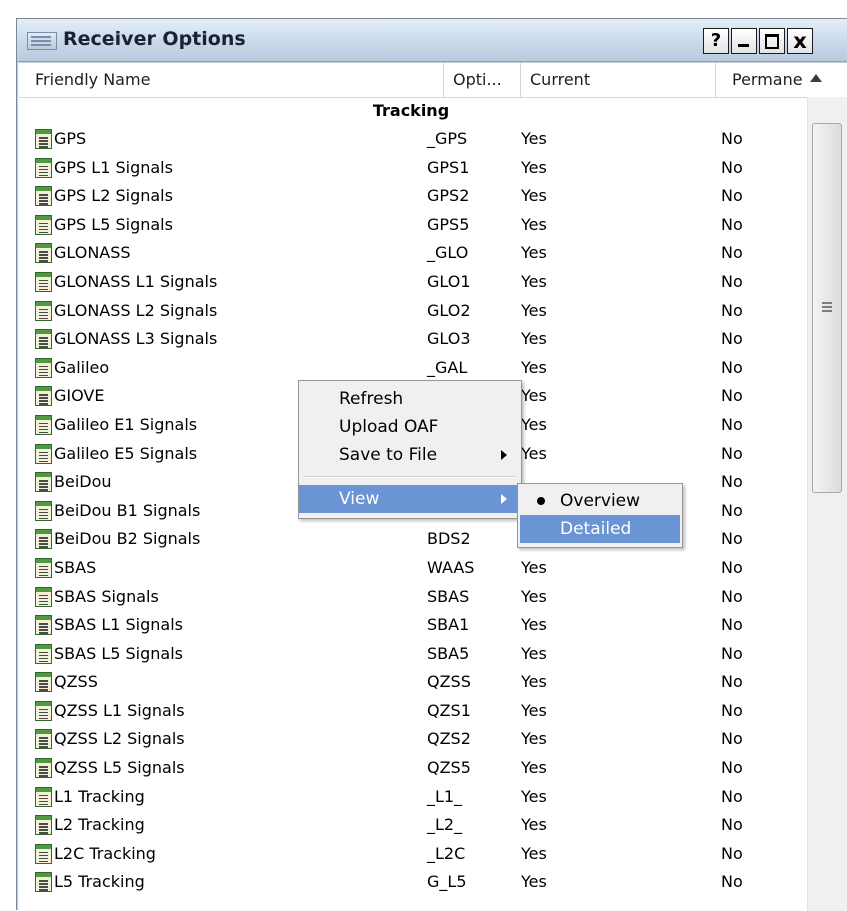 The height and width of the screenshot is (911, 847). I want to click on menu-separator, so click(409, 477).